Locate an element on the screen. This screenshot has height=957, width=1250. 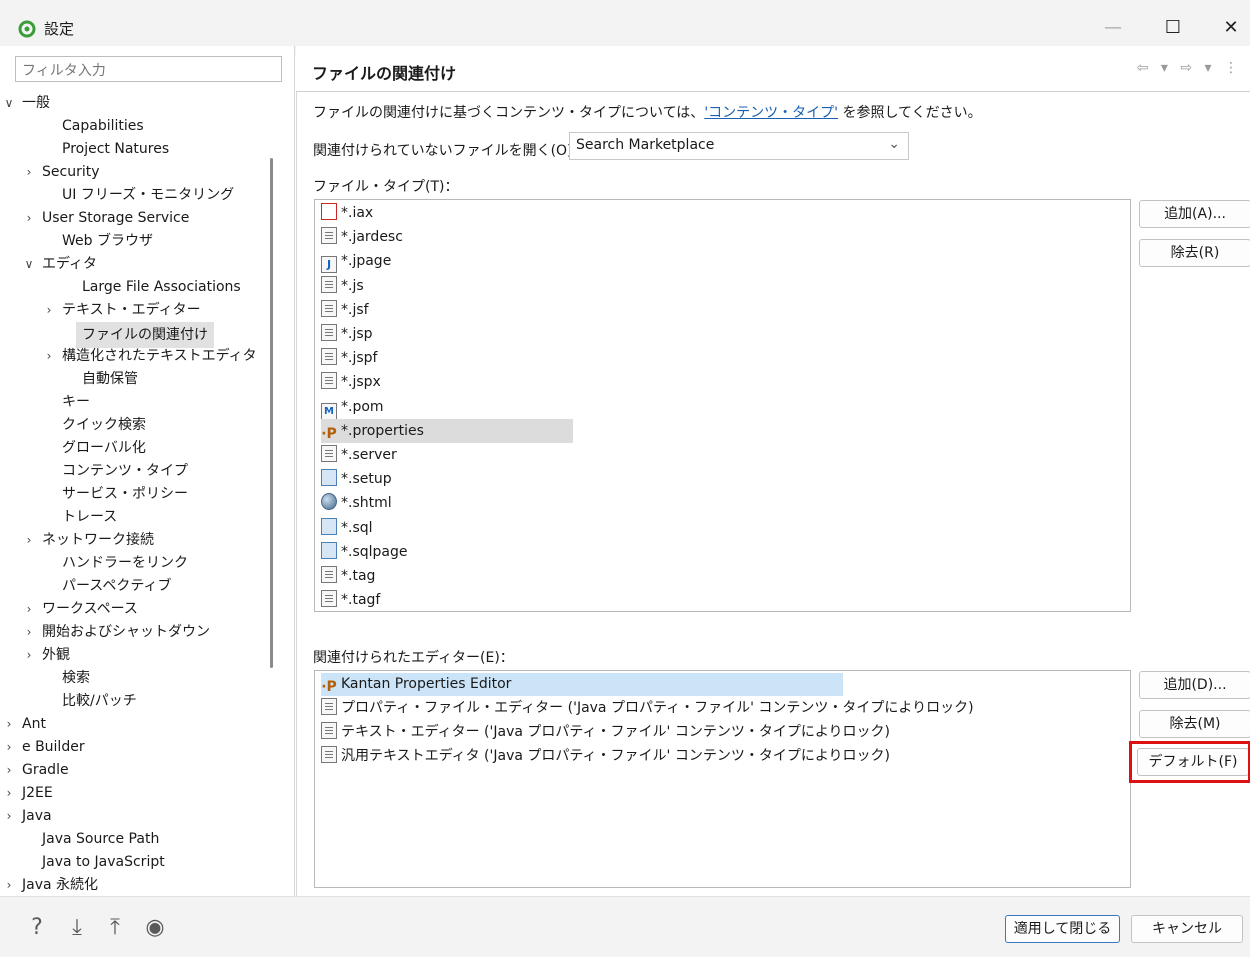
file-type-row: *.sqlpage is located at coordinates (364, 552).